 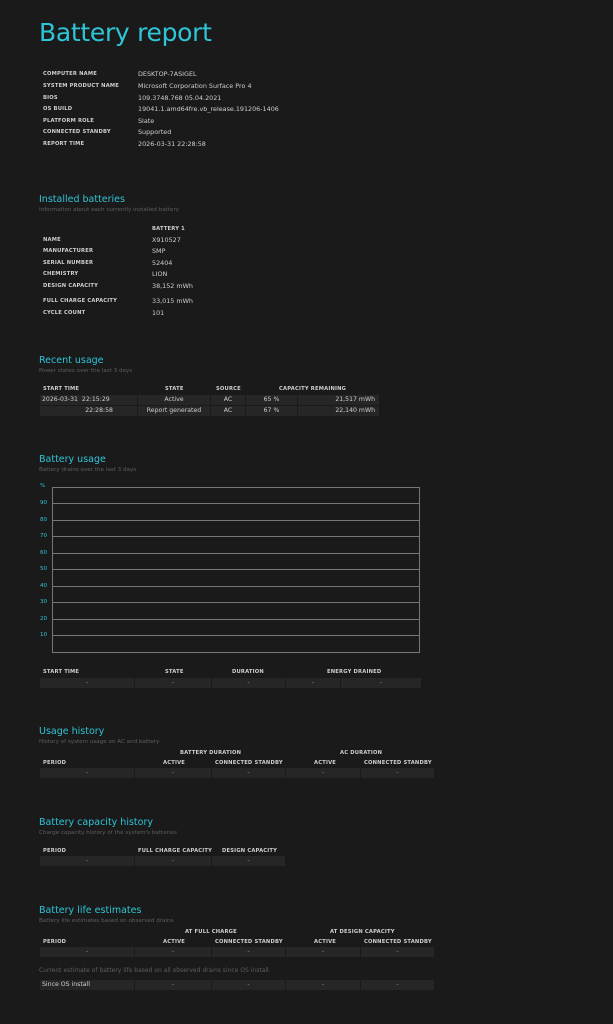 What do you see at coordinates (44, 520) in the screenshot?
I see `y-tick-label: 80` at bounding box center [44, 520].